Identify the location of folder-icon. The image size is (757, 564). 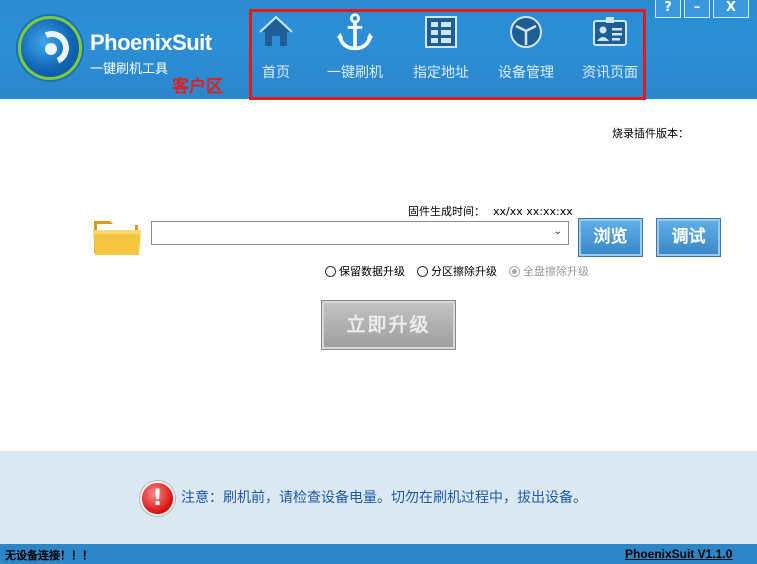
(117, 235).